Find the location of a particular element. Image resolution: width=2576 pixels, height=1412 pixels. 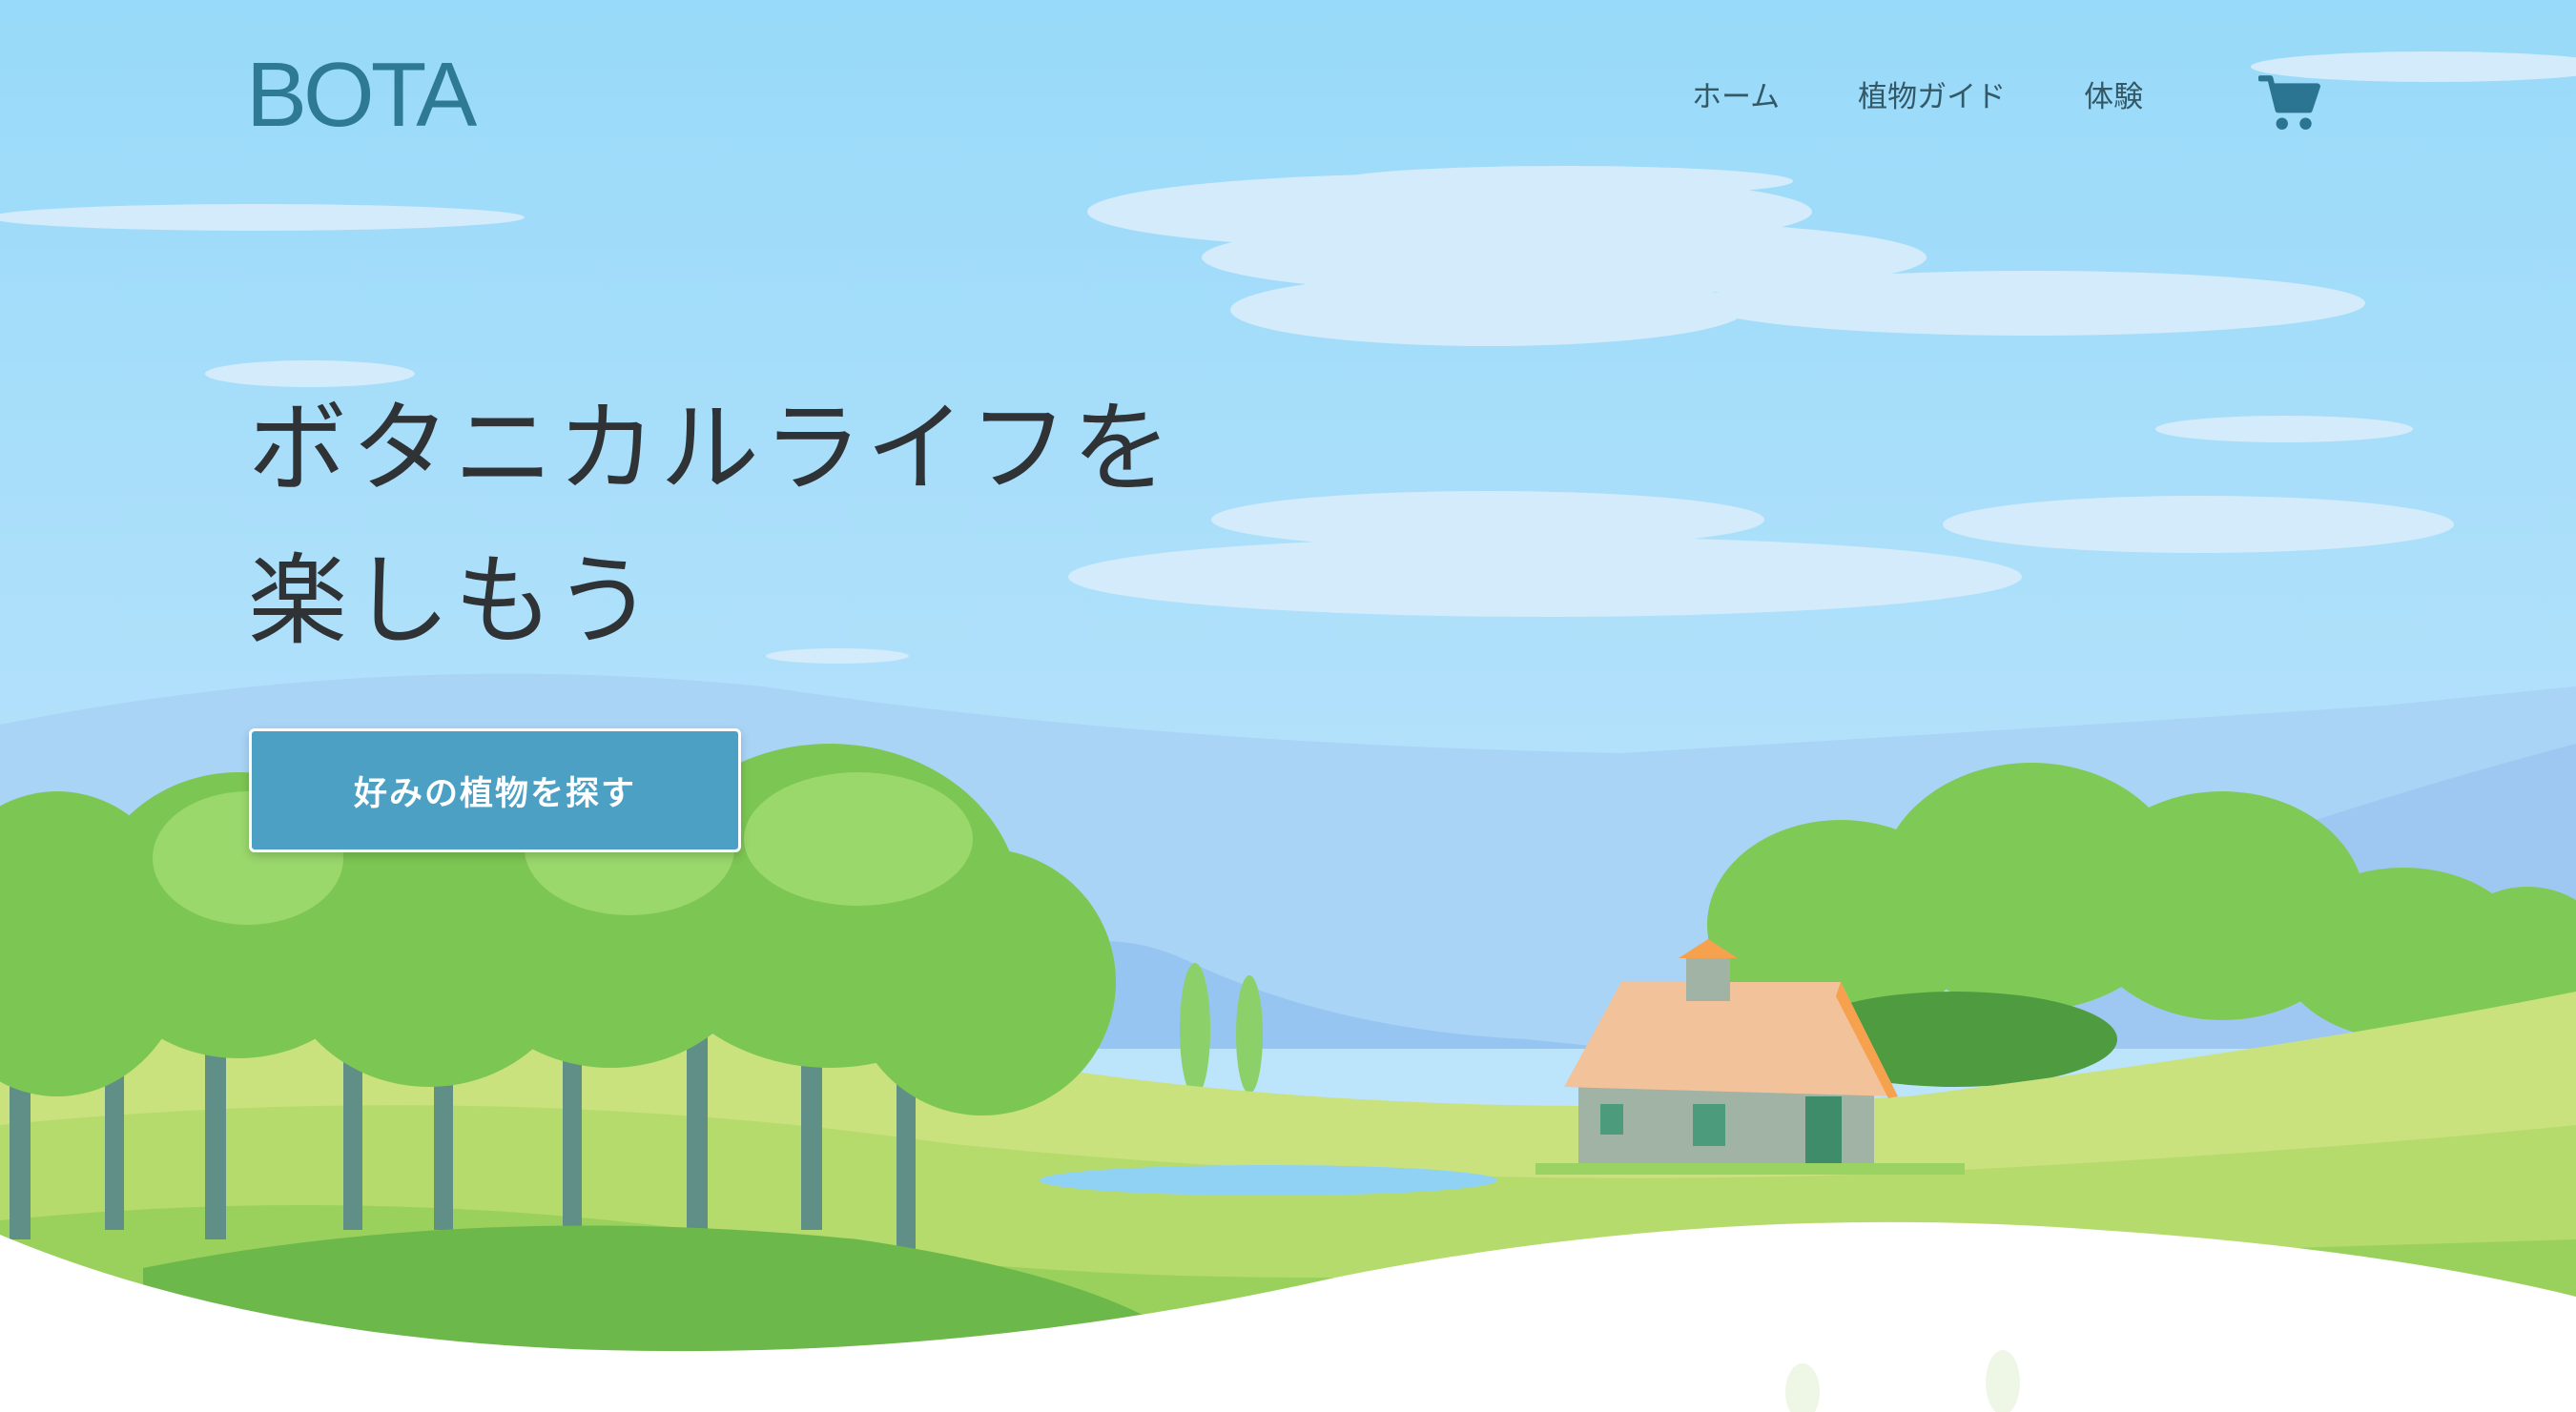

nav-item-home: ホーム is located at coordinates (1736, 97).